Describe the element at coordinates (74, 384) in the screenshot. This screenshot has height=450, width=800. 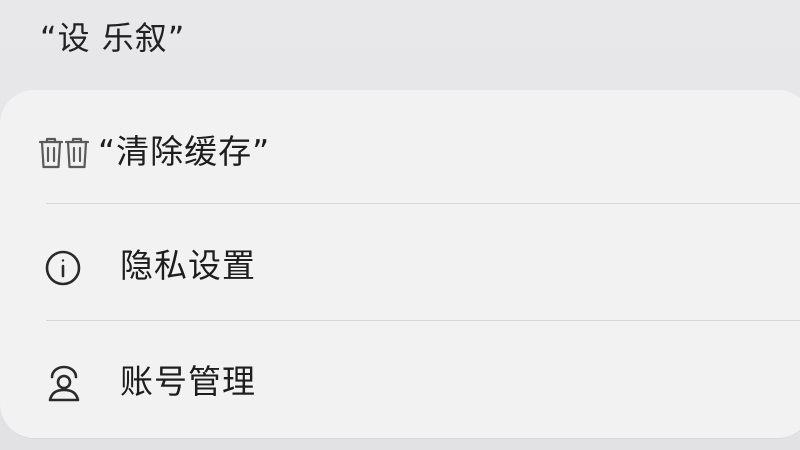
I see `user-icon` at that location.